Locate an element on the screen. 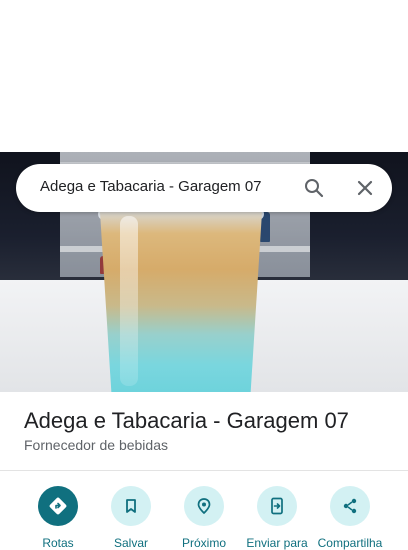 Image resolution: width=408 pixels, height=550 pixels. search-query: Adega e Tabacaria - Garagem 07 is located at coordinates (151, 186).